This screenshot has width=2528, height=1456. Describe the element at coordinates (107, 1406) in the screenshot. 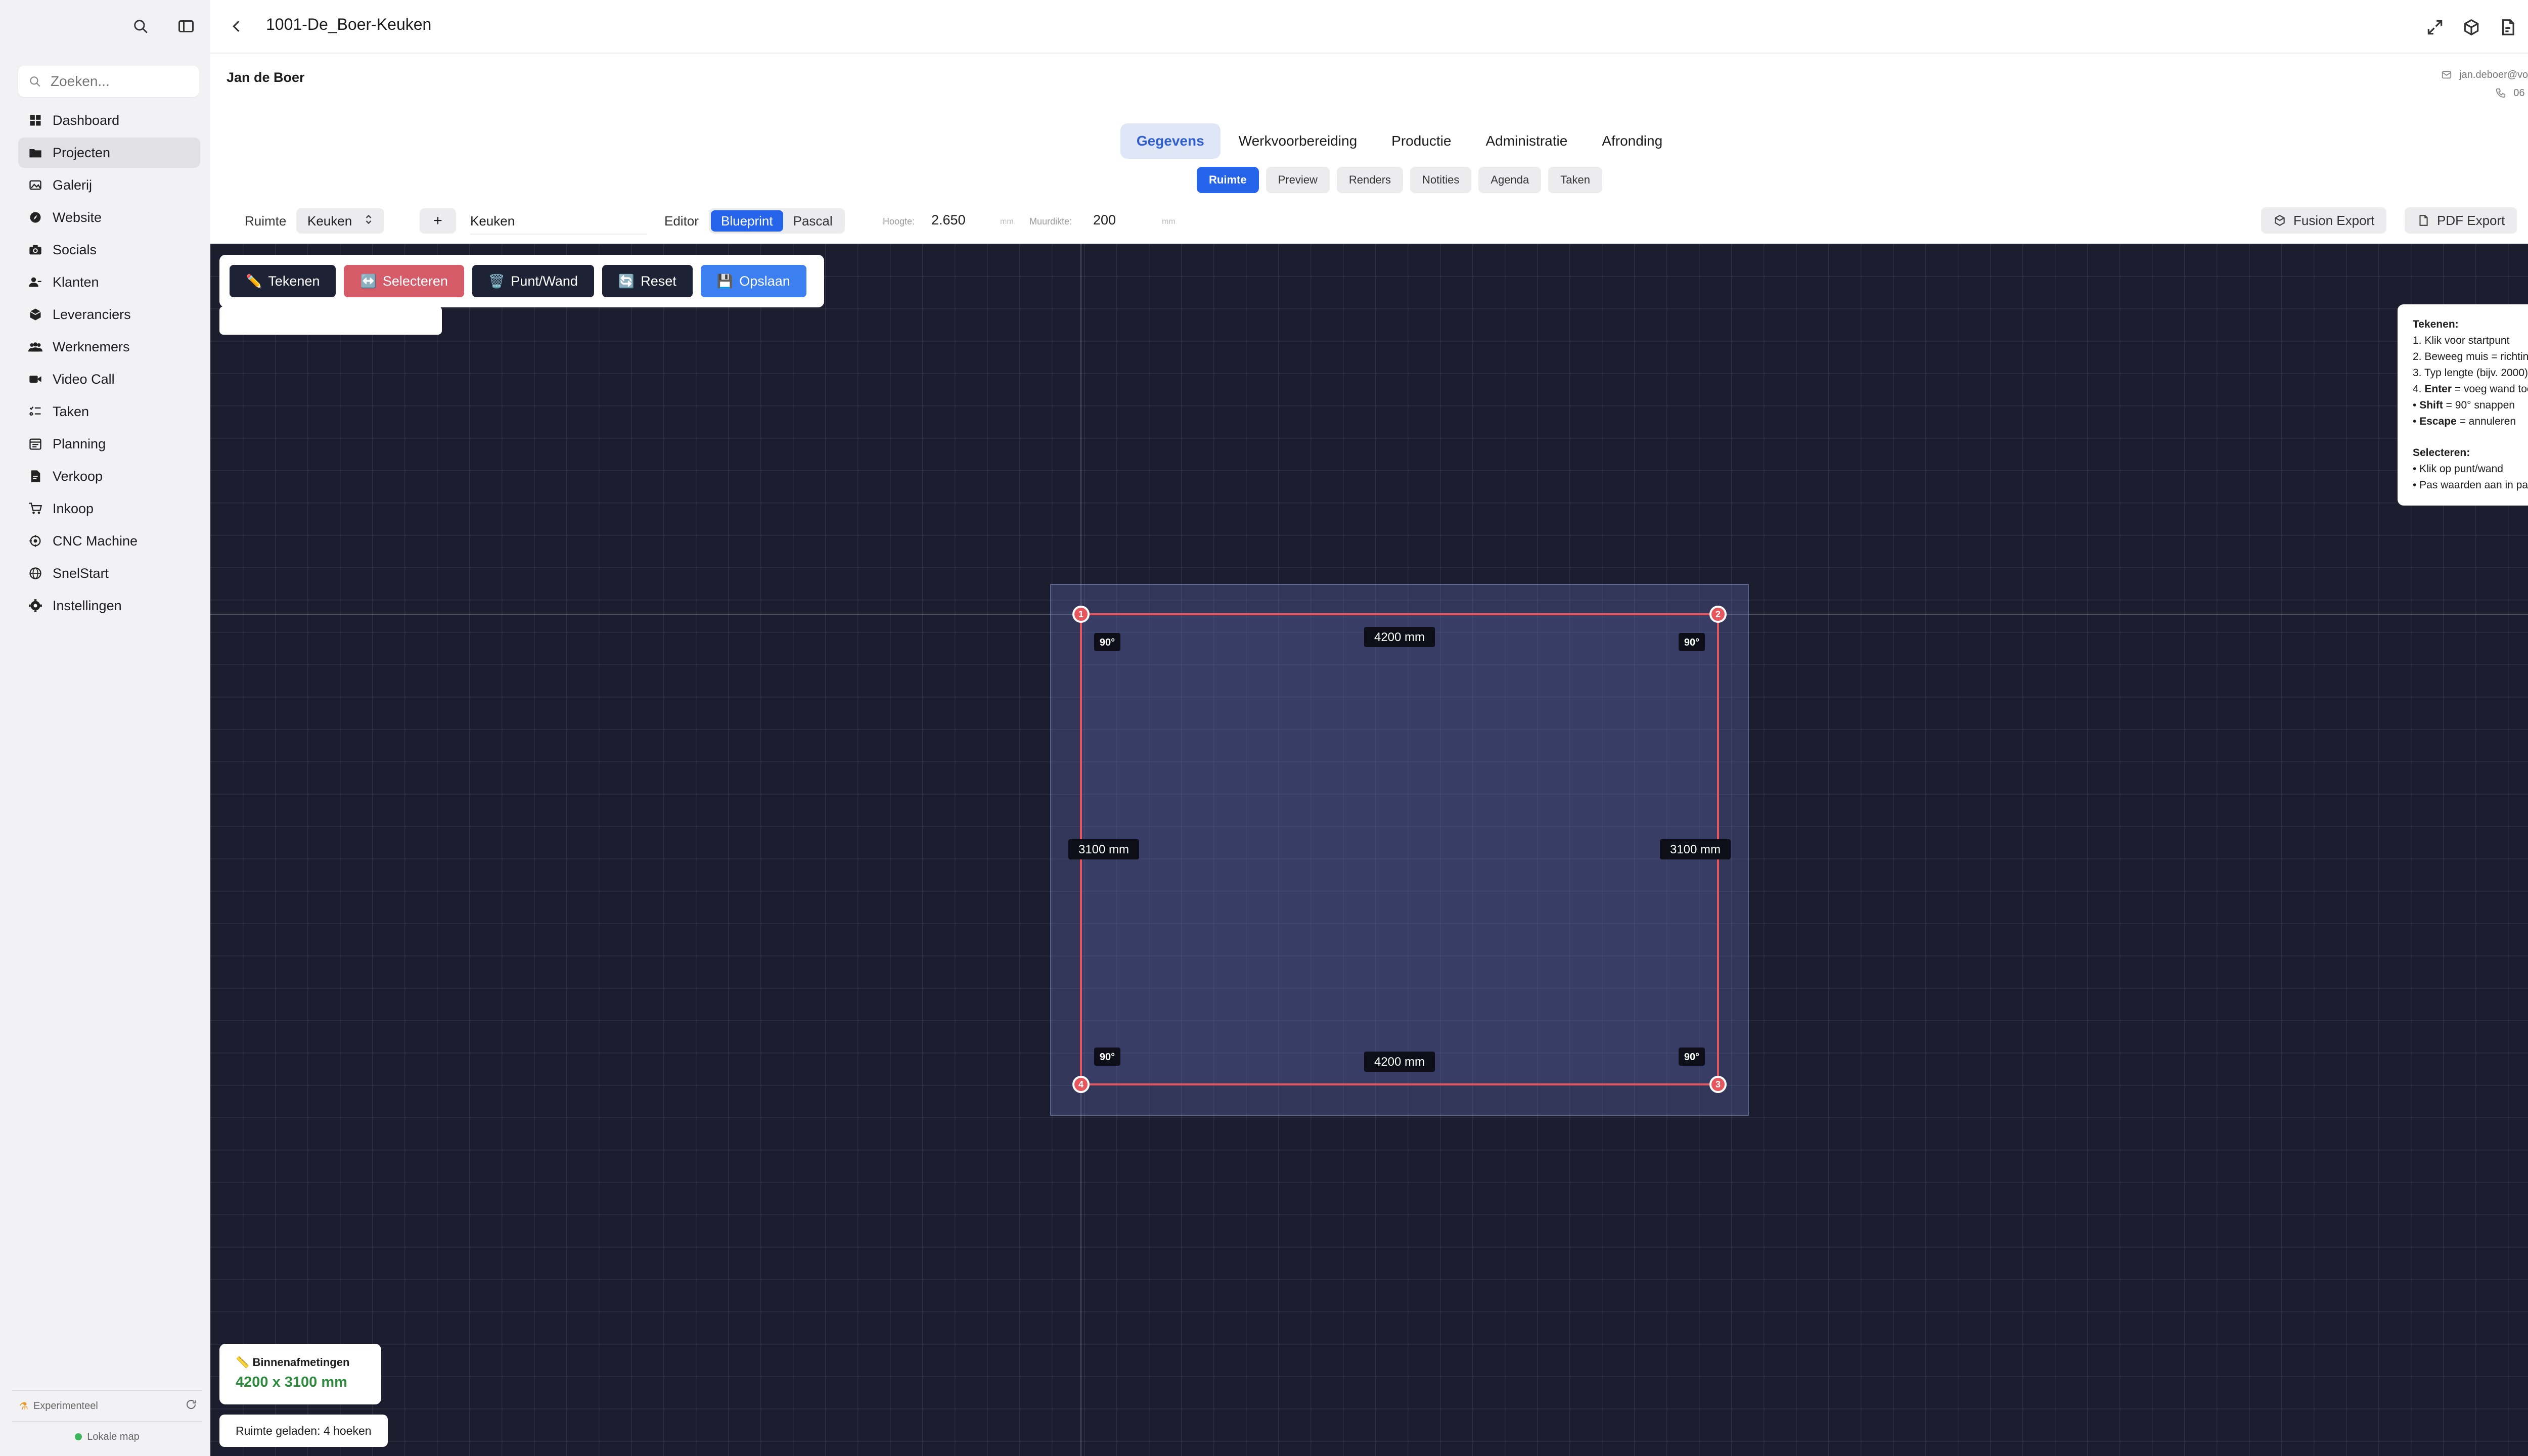

I see `experimental-row: ⚗ Experimenteel` at that location.